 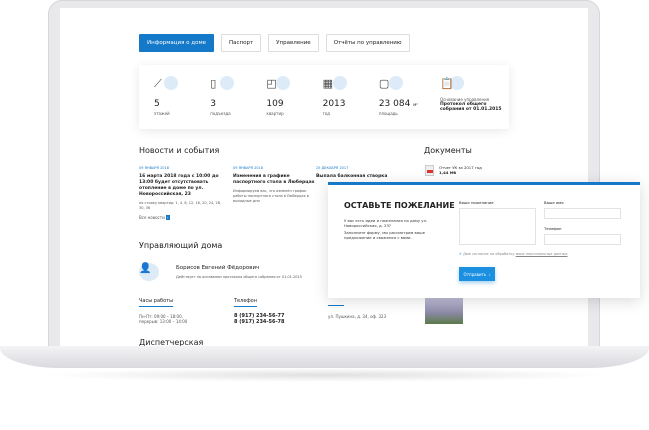 What do you see at coordinates (154, 217) in the screenshot?
I see `all-news-link: Все новости ›` at bounding box center [154, 217].